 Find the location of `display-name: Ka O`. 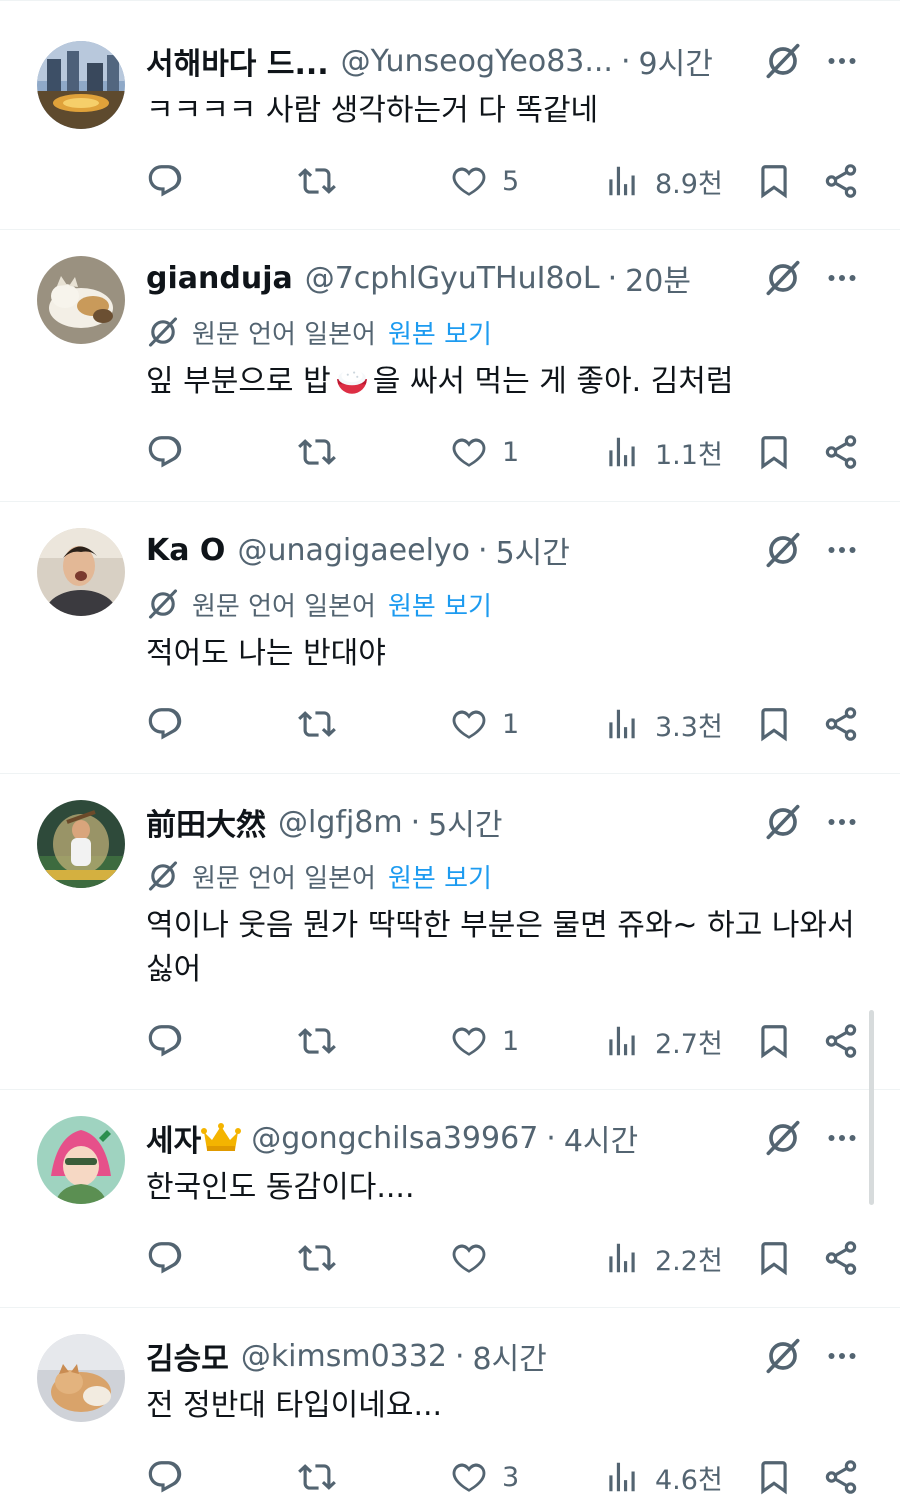

display-name: Ka O is located at coordinates (185, 550).